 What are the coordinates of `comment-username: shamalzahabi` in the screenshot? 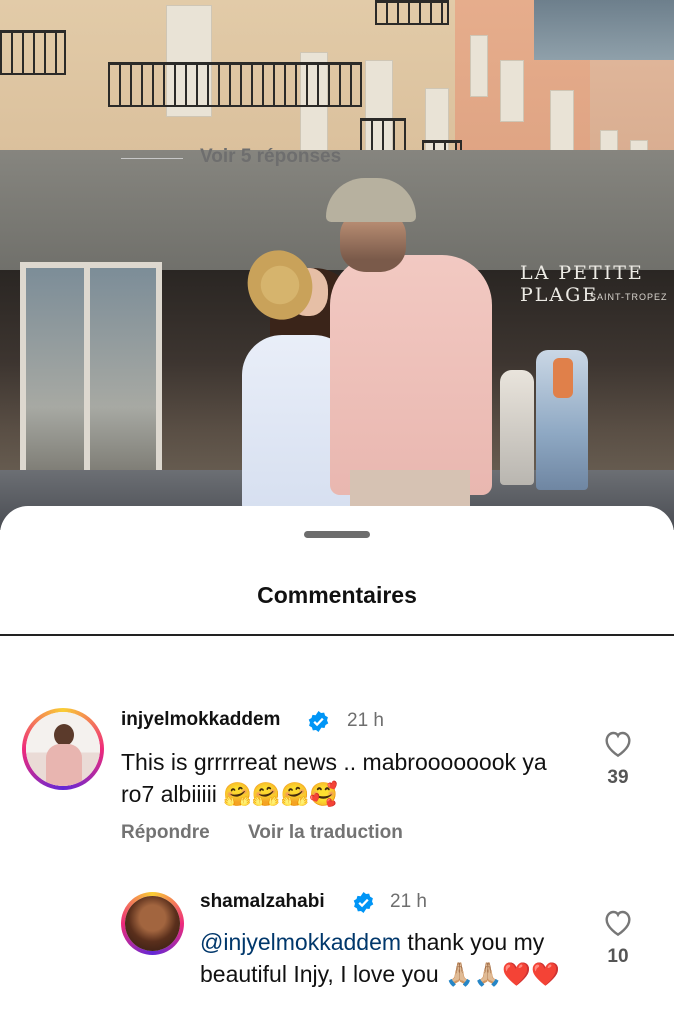 It's located at (262, 902).